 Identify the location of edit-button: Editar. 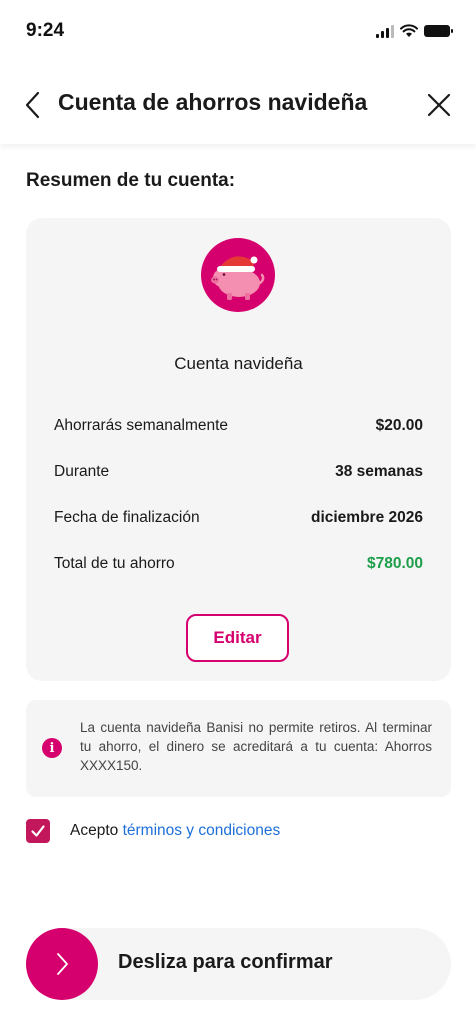
(237, 638).